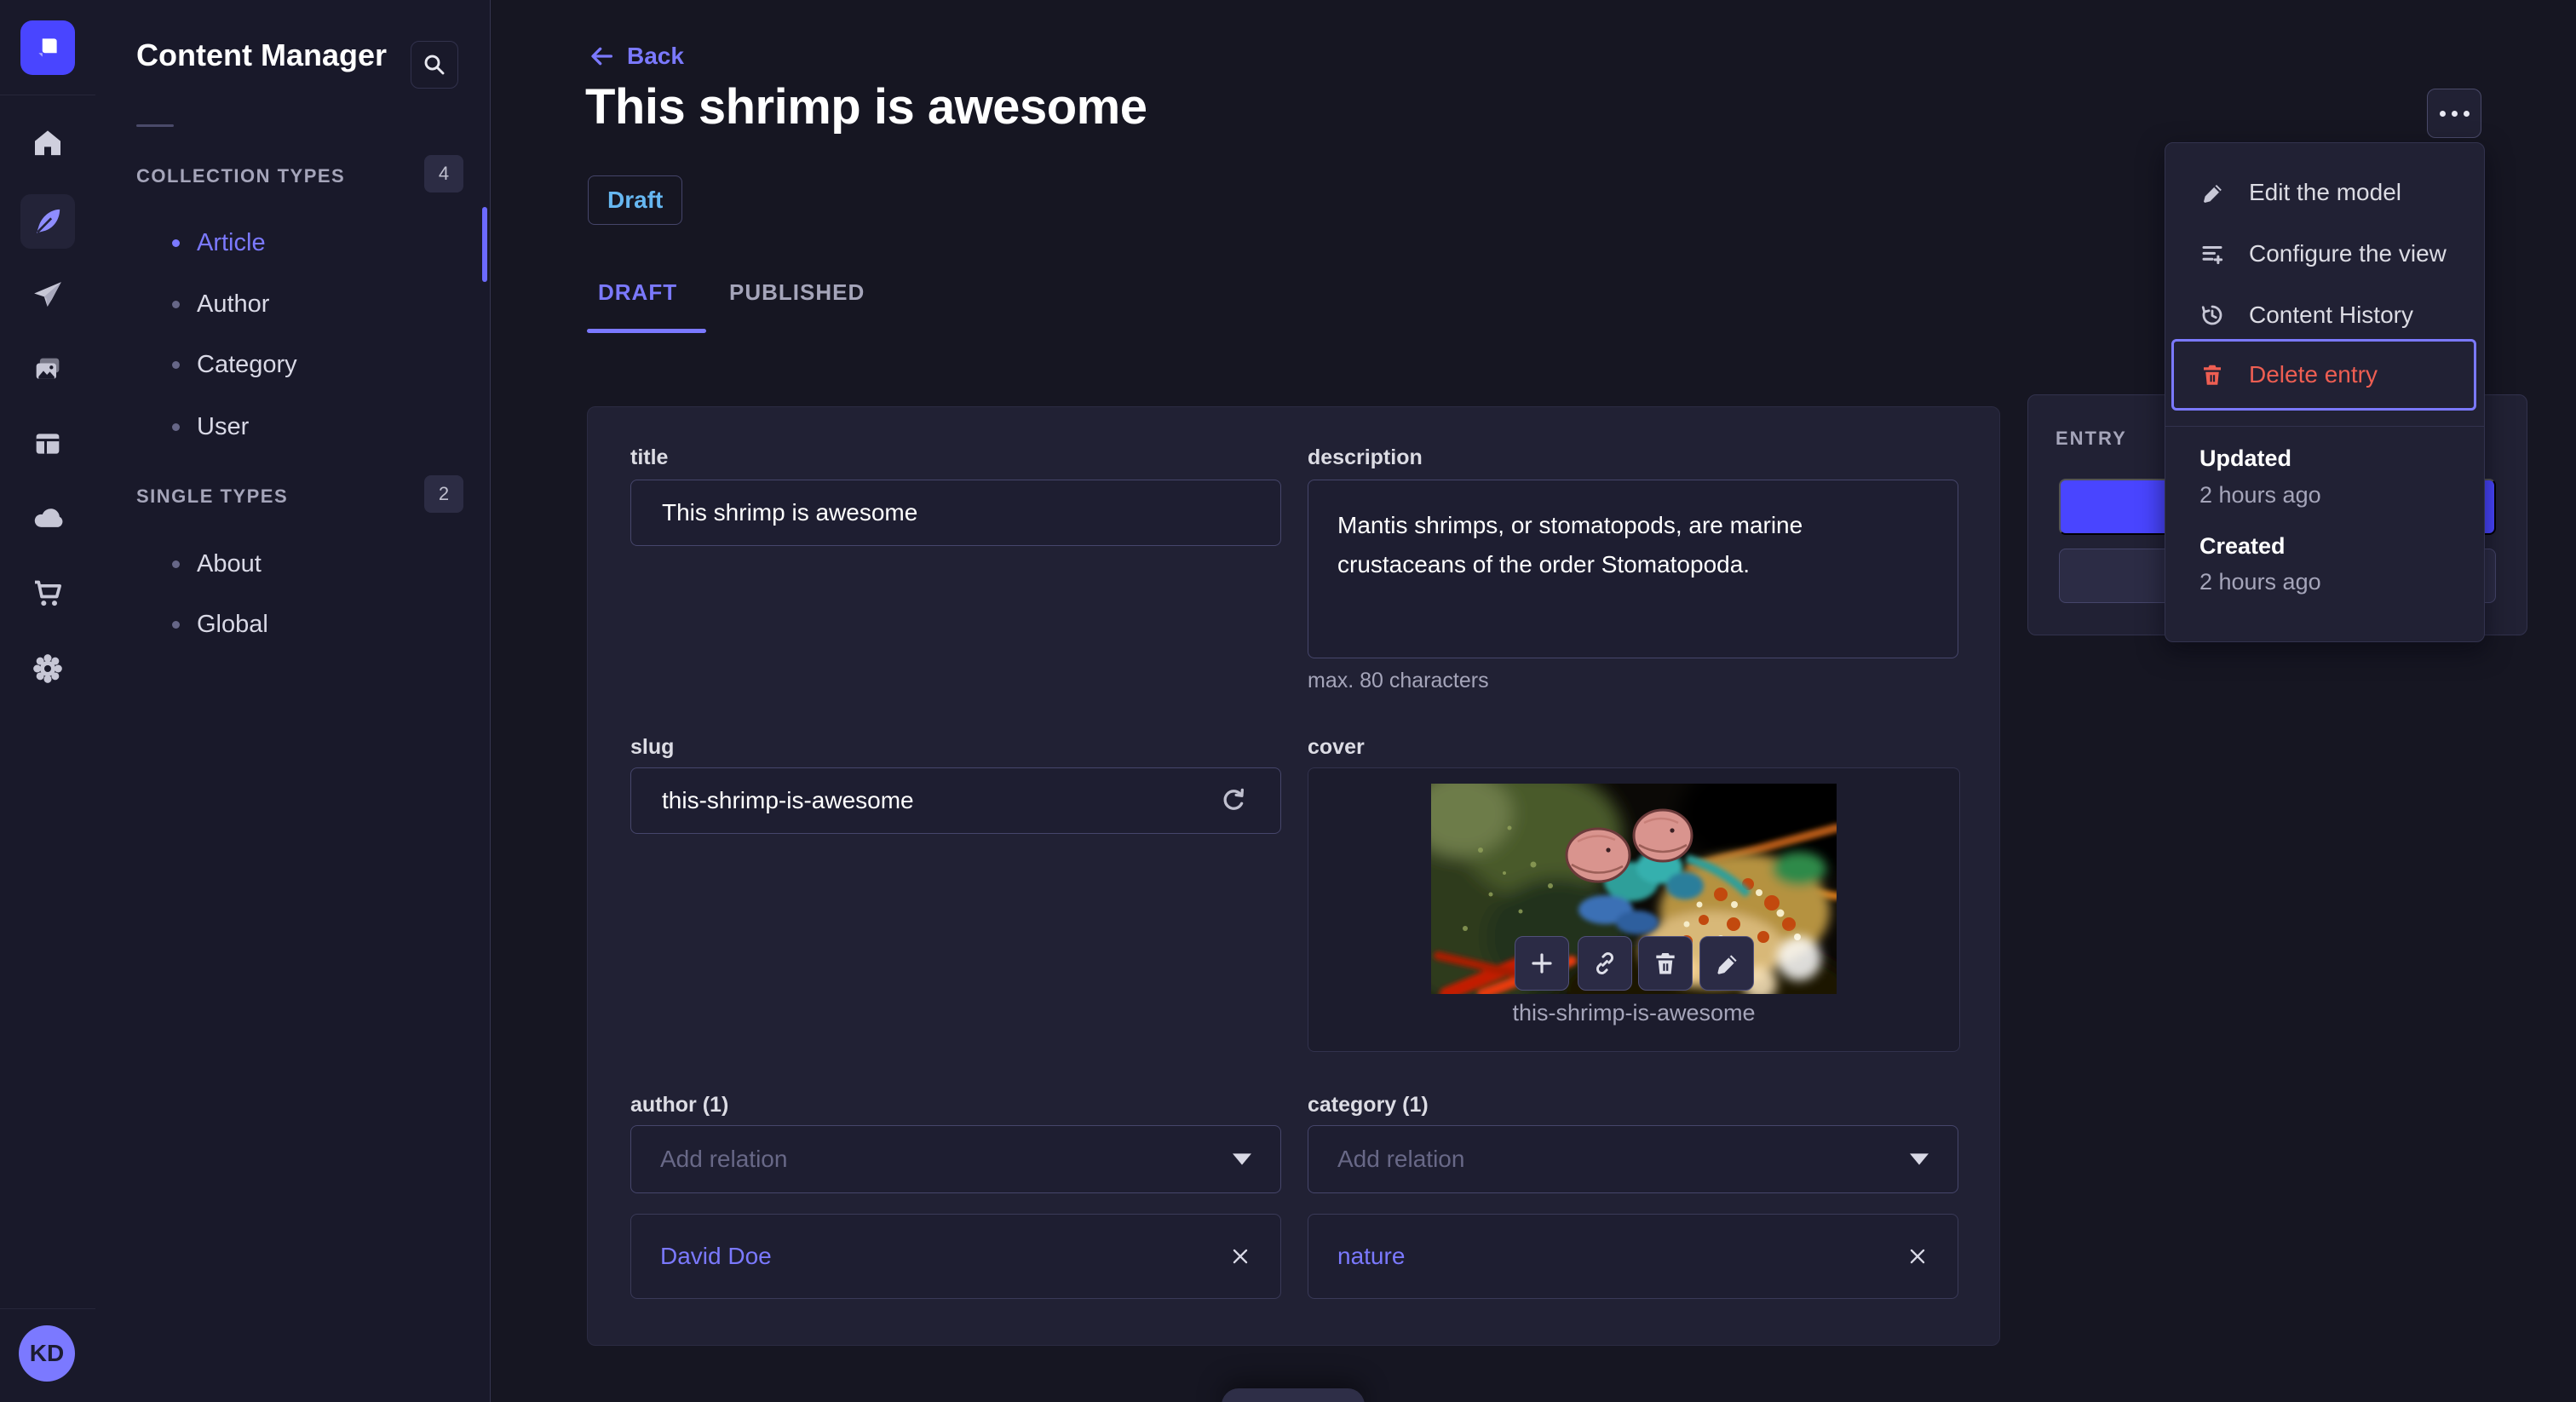 This screenshot has height=1402, width=2576. Describe the element at coordinates (1336, 747) in the screenshot. I see `cover-label: cover` at that location.